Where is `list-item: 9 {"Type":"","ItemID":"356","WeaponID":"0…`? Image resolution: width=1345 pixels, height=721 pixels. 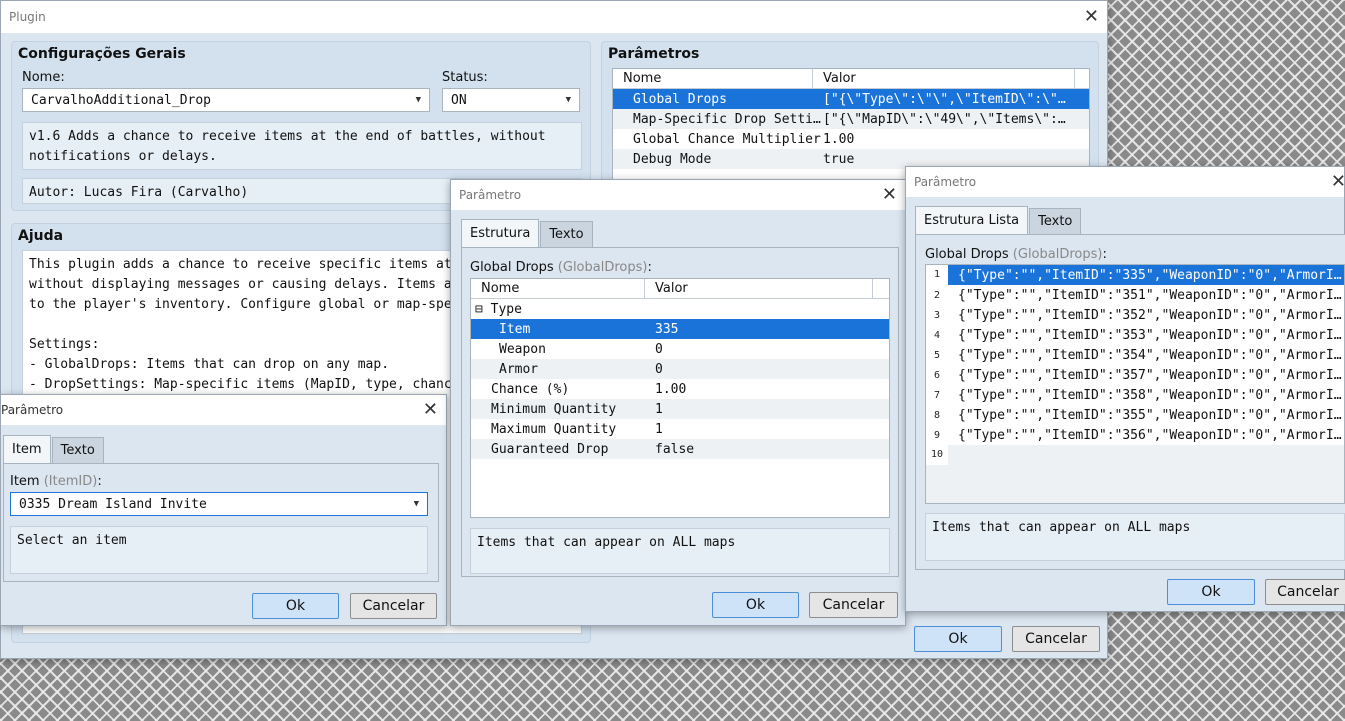 list-item: 9 {"Type":"","ItemID":"356","WeaponID":"0… is located at coordinates (1135, 435).